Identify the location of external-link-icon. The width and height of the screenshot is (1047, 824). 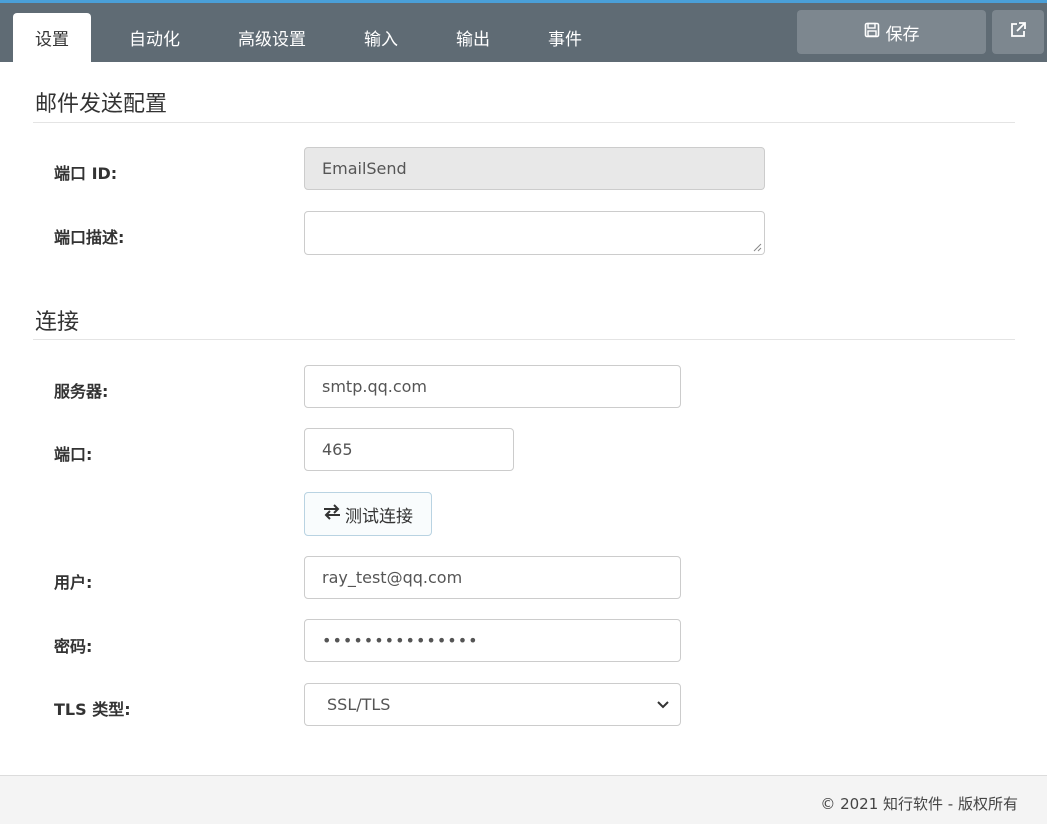
(1018, 32).